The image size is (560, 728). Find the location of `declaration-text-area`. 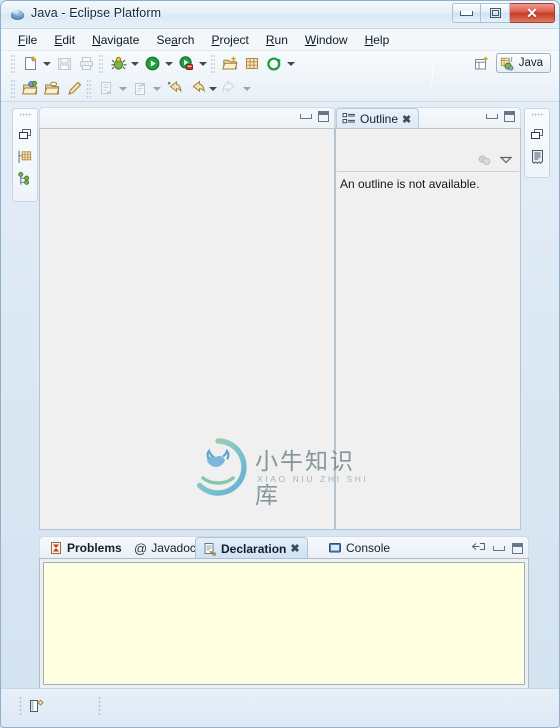

declaration-text-area is located at coordinates (284, 623).